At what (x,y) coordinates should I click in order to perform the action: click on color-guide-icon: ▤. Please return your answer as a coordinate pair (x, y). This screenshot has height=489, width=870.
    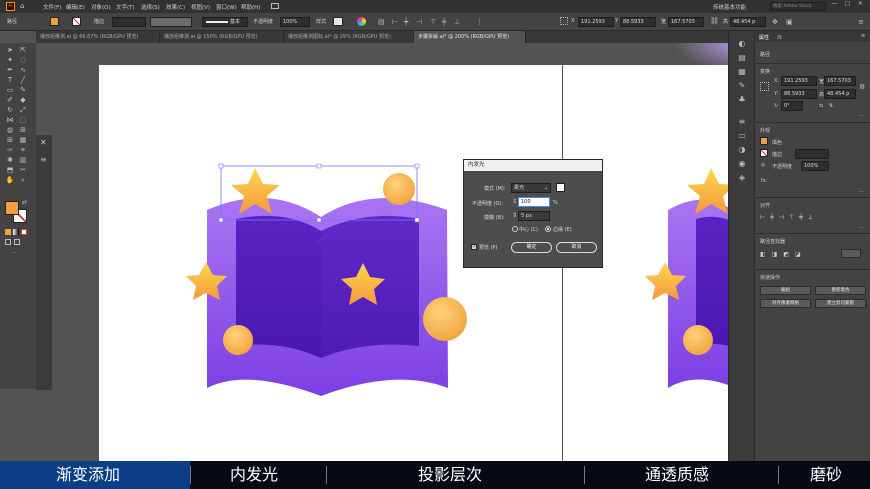
    Looking at the image, I should click on (742, 58).